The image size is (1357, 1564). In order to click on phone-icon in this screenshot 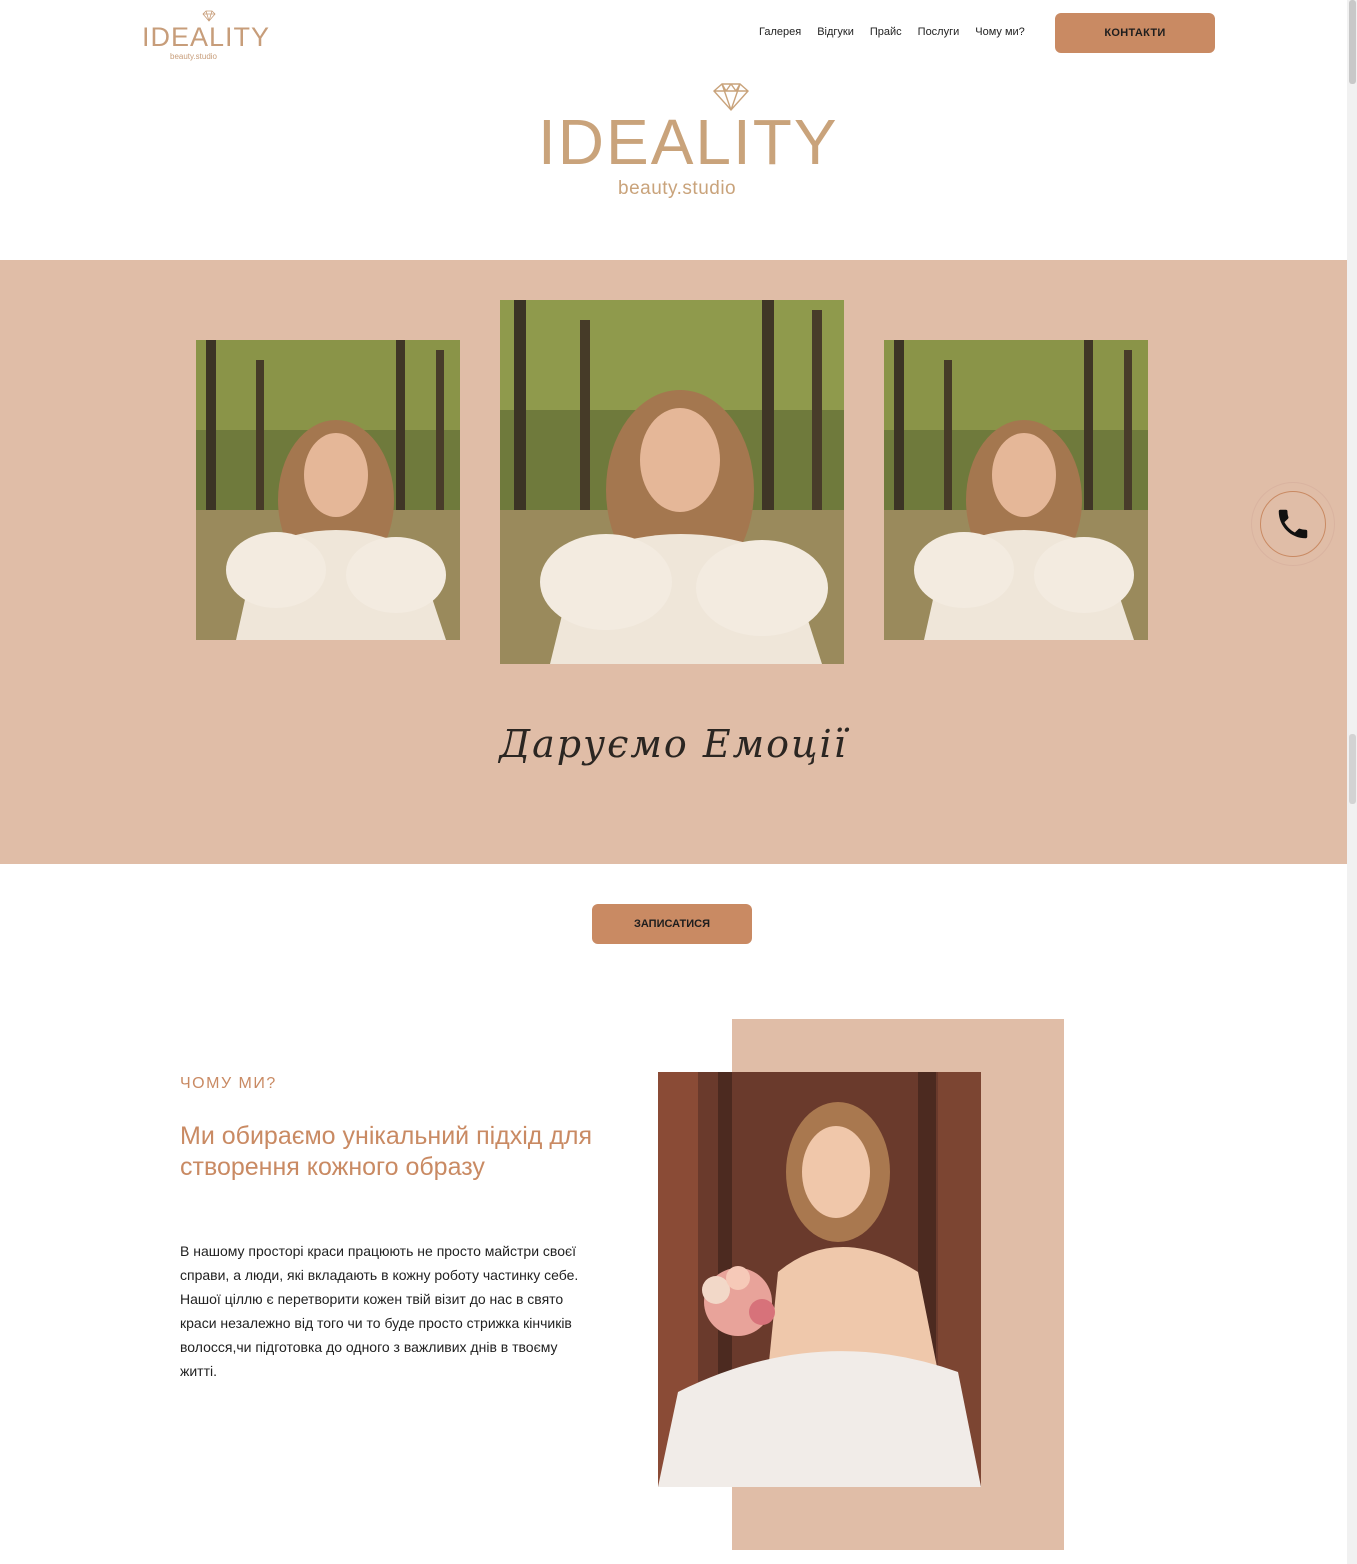, I will do `click(1293, 524)`.